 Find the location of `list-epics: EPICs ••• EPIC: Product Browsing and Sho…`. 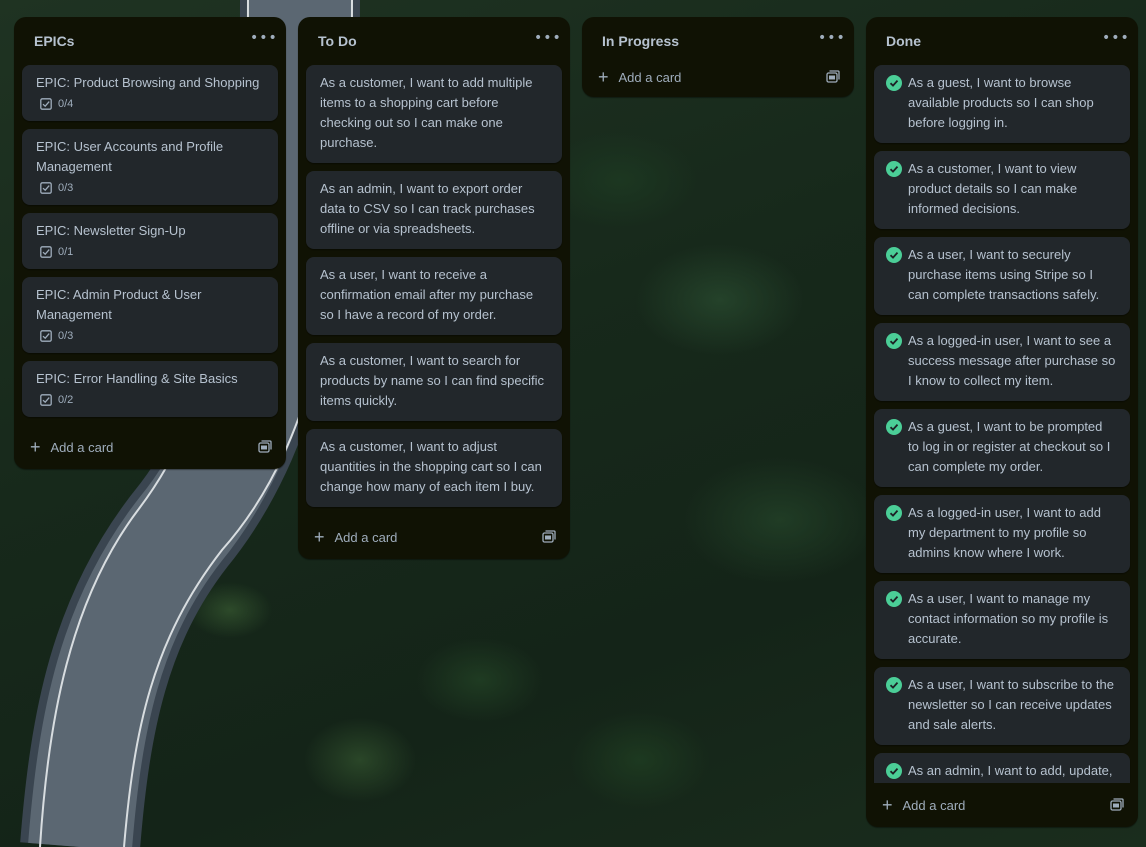

list-epics: EPICs ••• EPIC: Product Browsing and Sho… is located at coordinates (150, 243).